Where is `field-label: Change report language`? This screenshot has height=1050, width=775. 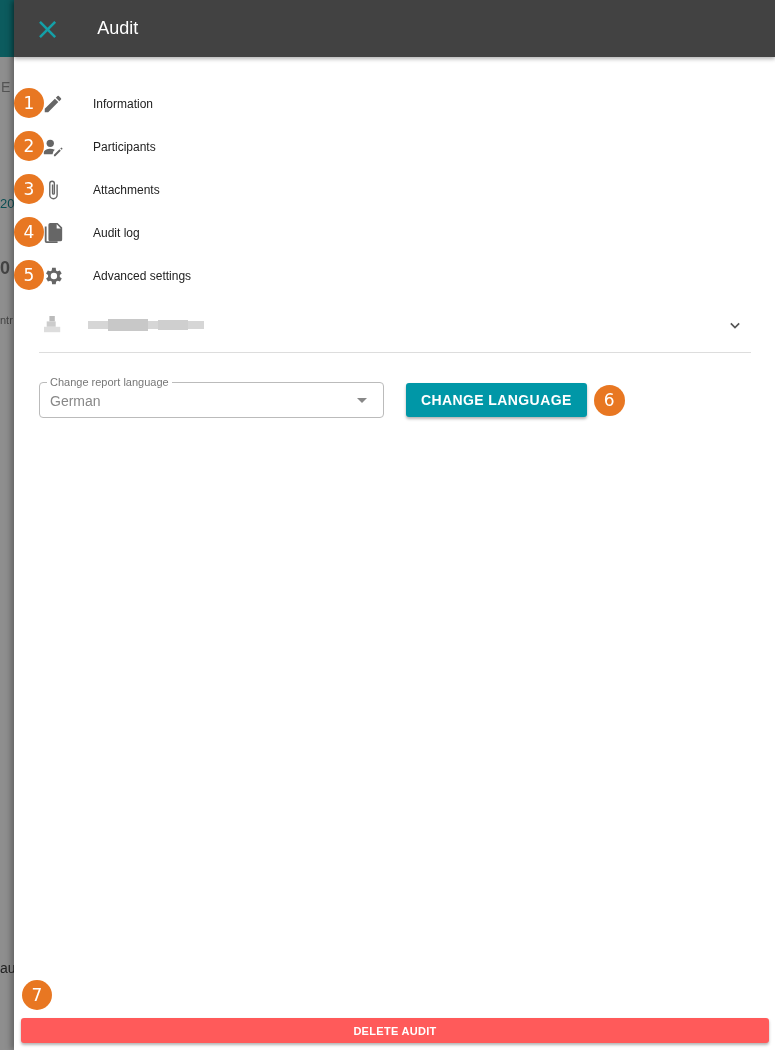
field-label: Change report language is located at coordinates (109, 382).